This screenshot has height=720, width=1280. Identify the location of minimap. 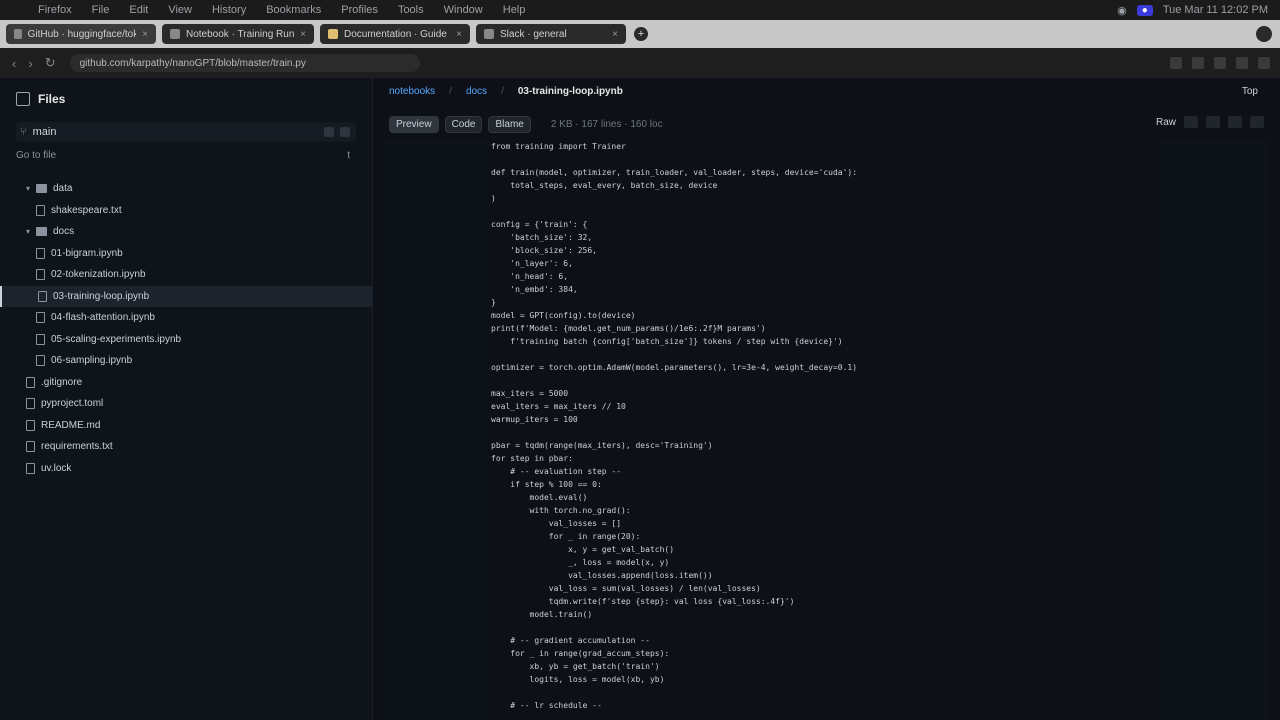
(1215, 430).